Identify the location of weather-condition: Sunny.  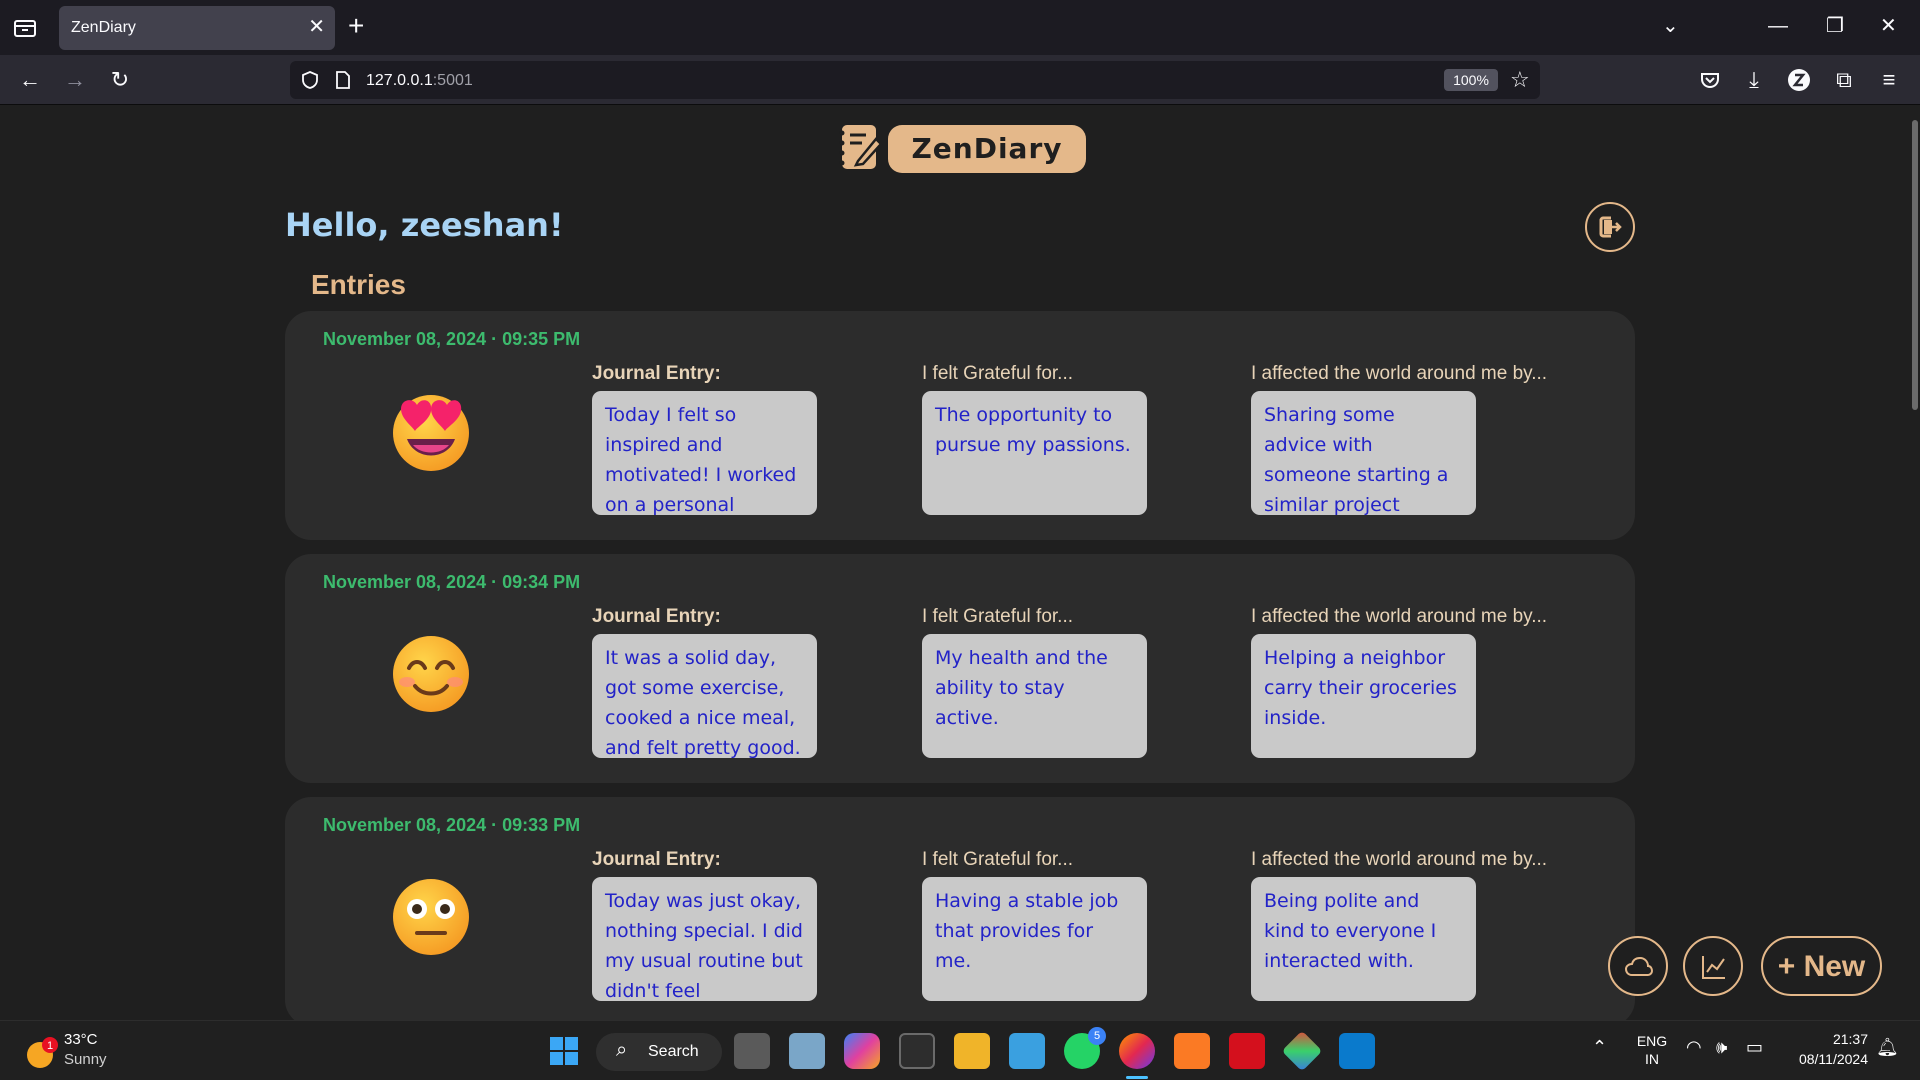
(85, 1059).